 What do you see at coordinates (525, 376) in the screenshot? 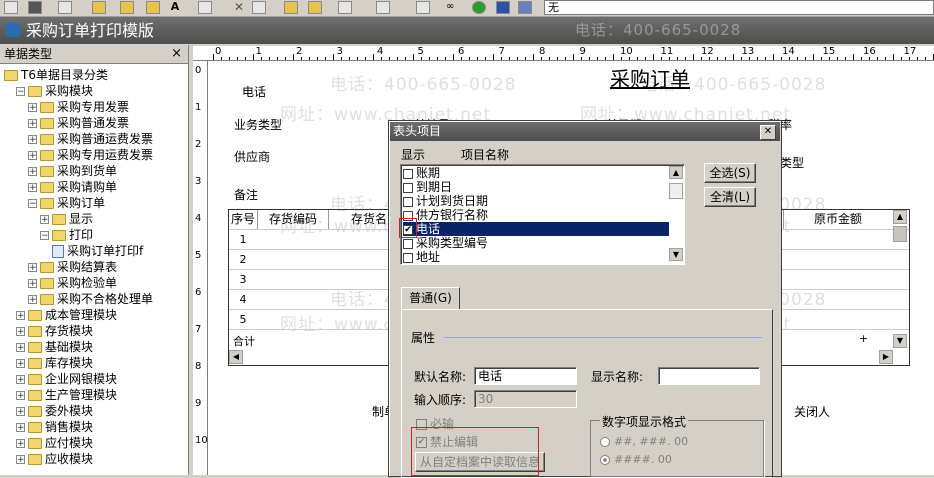
I see `default-name-field: 电话` at bounding box center [525, 376].